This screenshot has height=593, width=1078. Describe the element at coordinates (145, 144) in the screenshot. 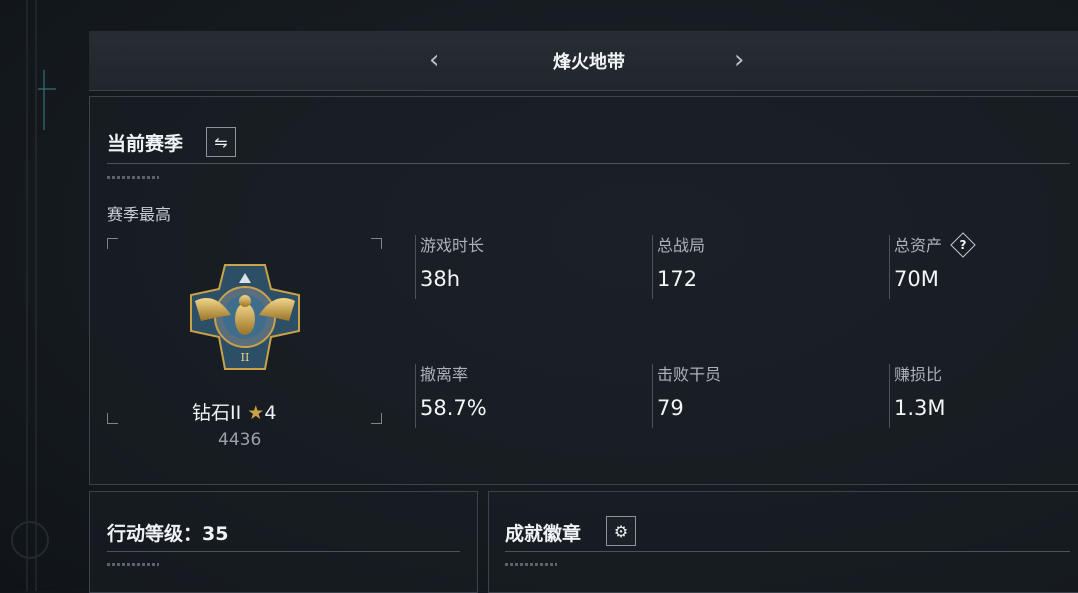

I see `section-title-season: 当前赛季` at that location.